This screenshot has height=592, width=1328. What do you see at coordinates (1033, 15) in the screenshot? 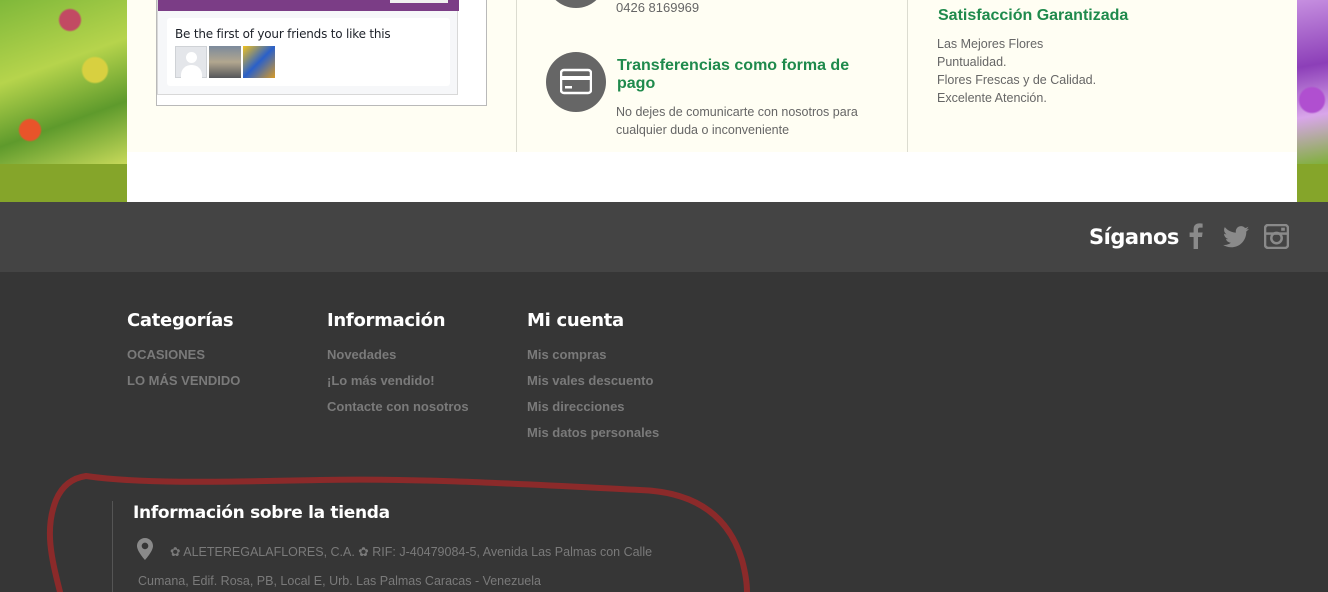
I see `satisfaction-title: Satisfacción Garantizada` at bounding box center [1033, 15].